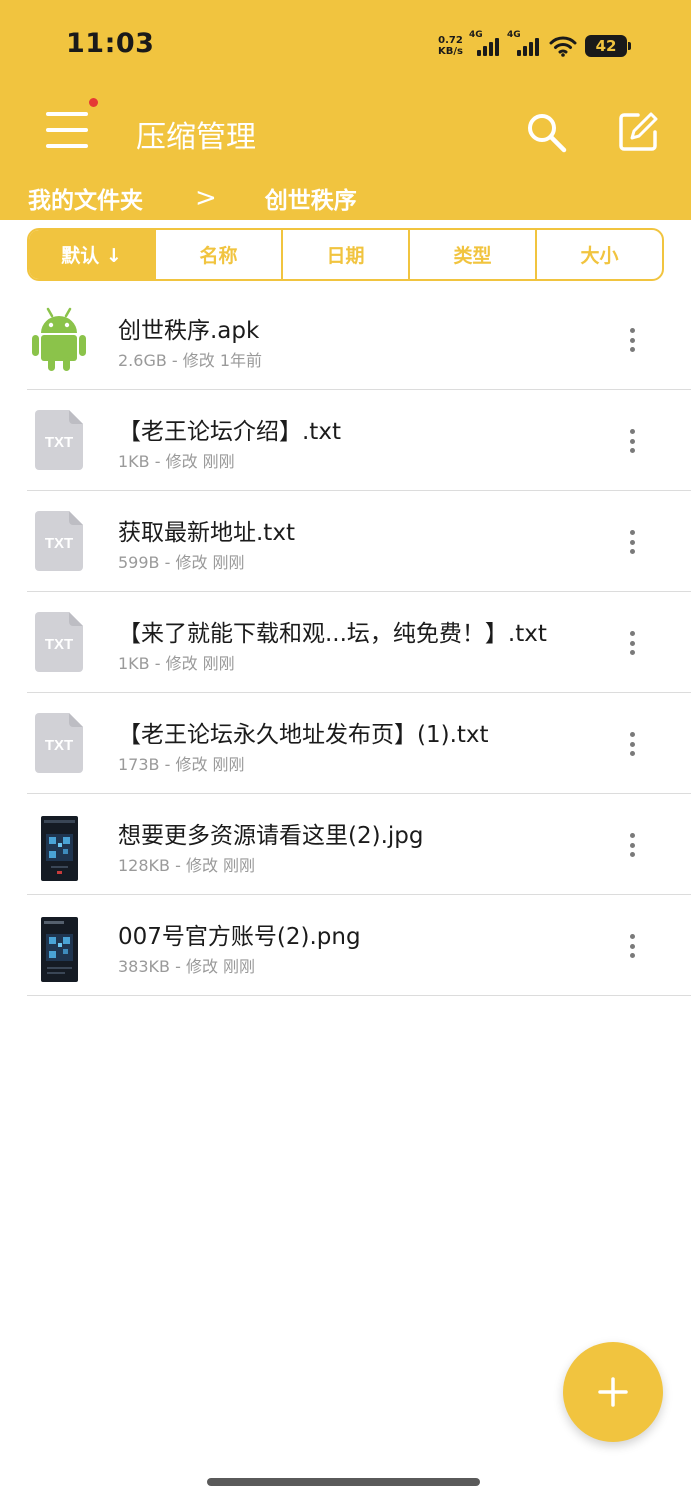 The height and width of the screenshot is (1500, 691). What do you see at coordinates (85, 198) in the screenshot?
I see `breadcrumb-root: 我的文件夹` at bounding box center [85, 198].